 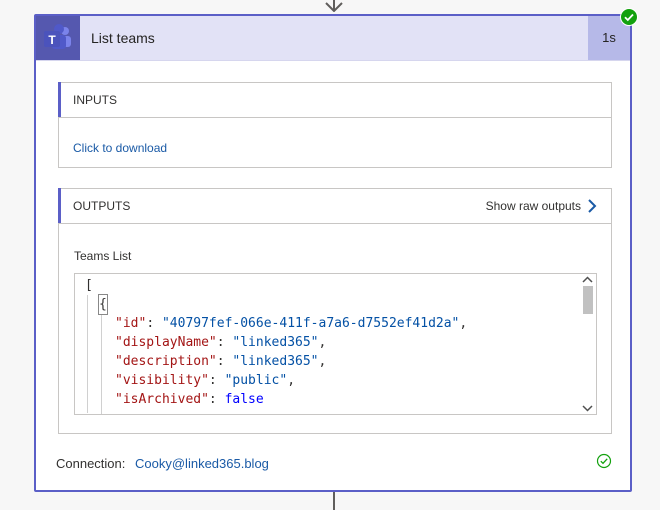 I want to click on action-title: List teams, so click(x=123, y=38).